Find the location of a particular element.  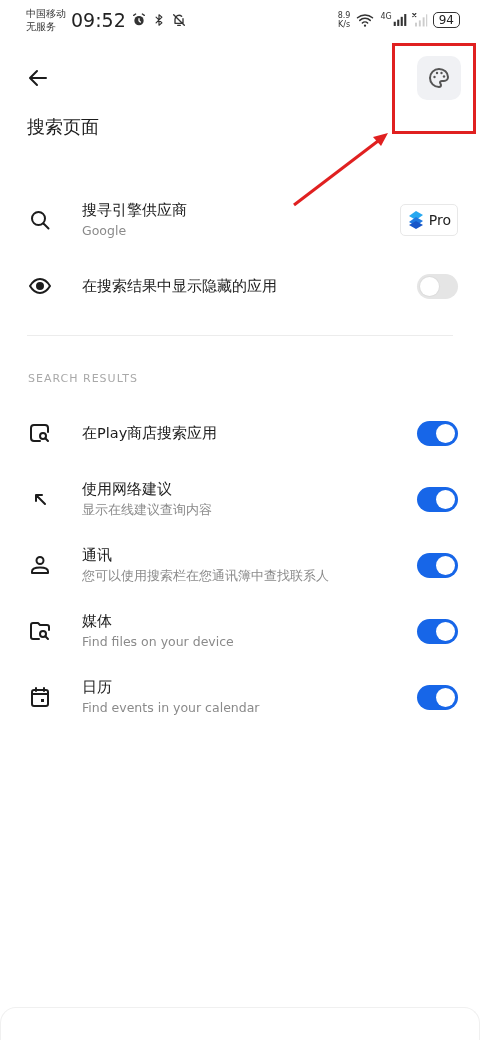

calendar-icon is located at coordinates (40, 697).